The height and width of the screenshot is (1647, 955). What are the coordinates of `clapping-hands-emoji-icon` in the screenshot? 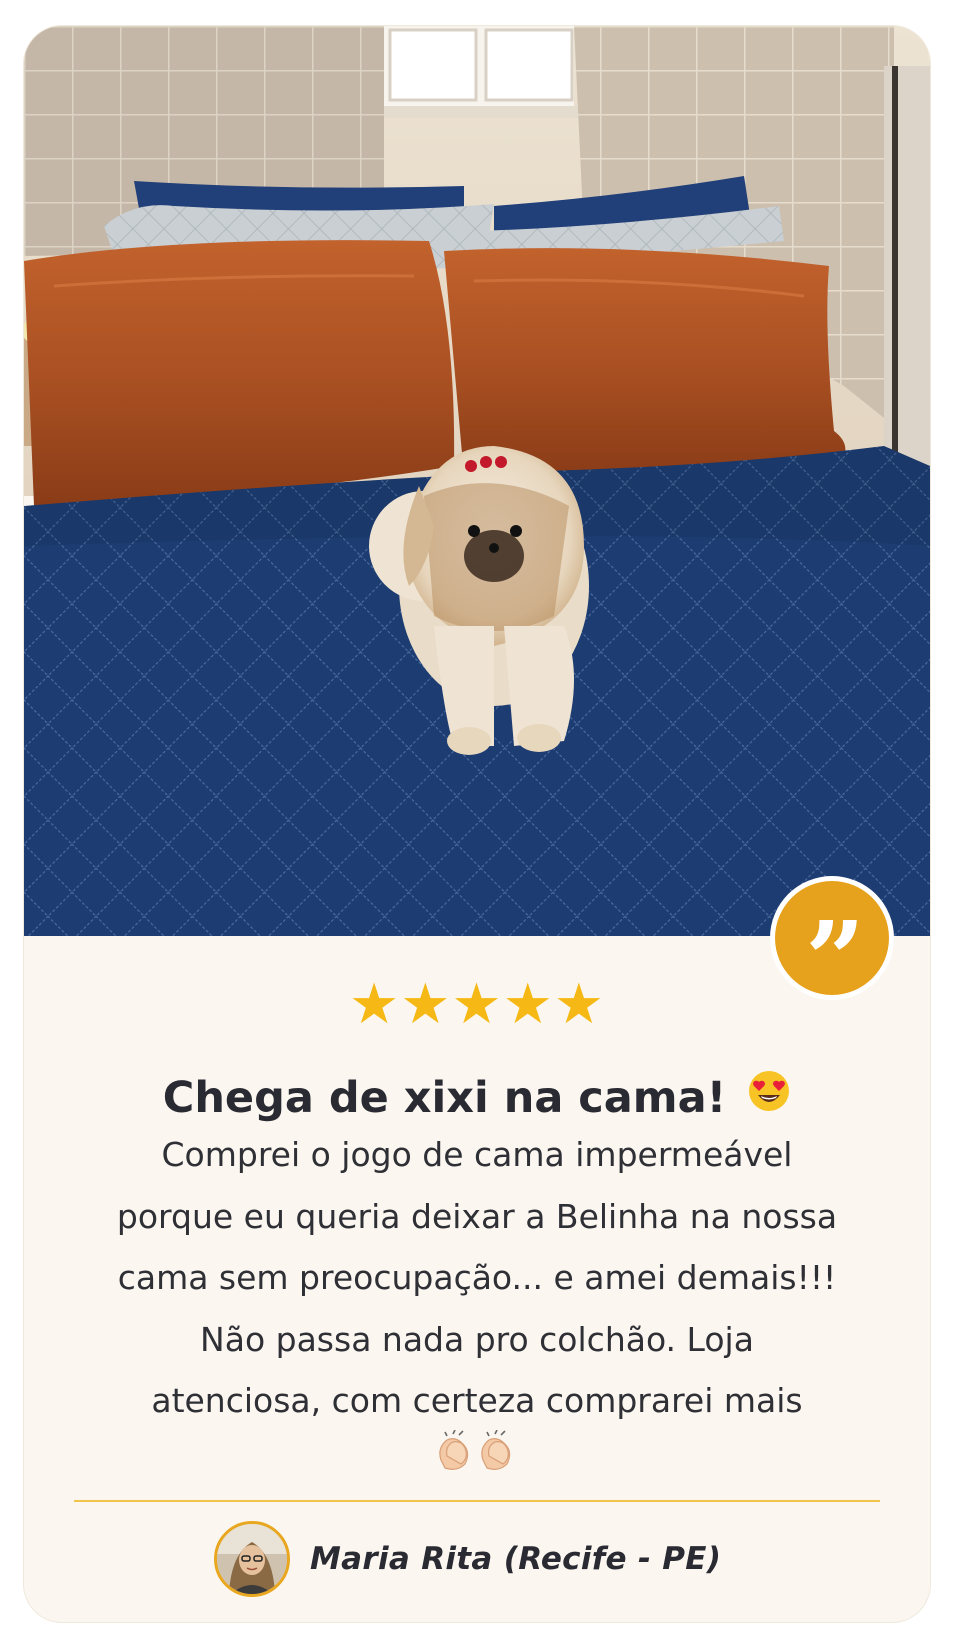 It's located at (477, 1460).